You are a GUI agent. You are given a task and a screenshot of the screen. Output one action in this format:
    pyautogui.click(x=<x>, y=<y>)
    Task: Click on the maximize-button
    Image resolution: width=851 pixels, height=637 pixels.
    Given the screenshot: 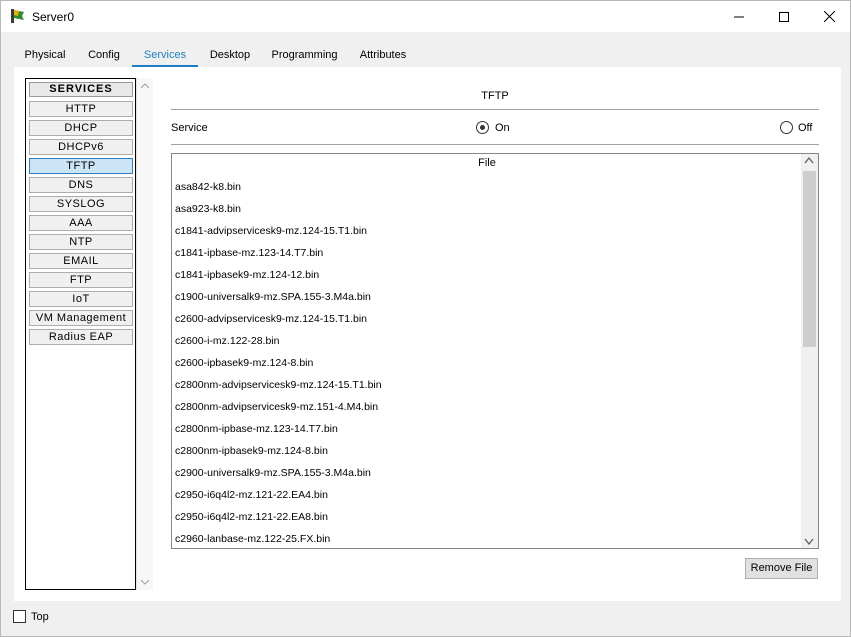 What is the action you would take?
    pyautogui.click(x=784, y=16)
    